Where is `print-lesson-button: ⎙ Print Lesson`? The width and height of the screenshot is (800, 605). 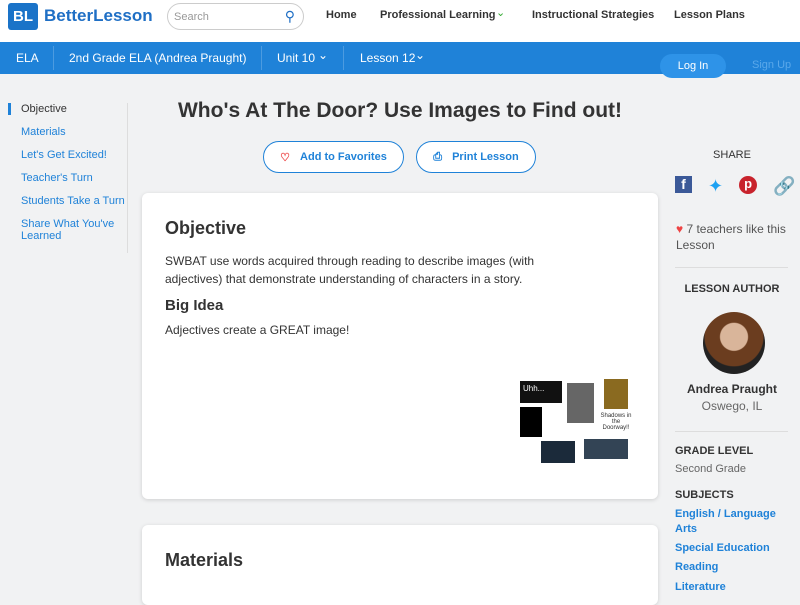 print-lesson-button: ⎙ Print Lesson is located at coordinates (476, 157).